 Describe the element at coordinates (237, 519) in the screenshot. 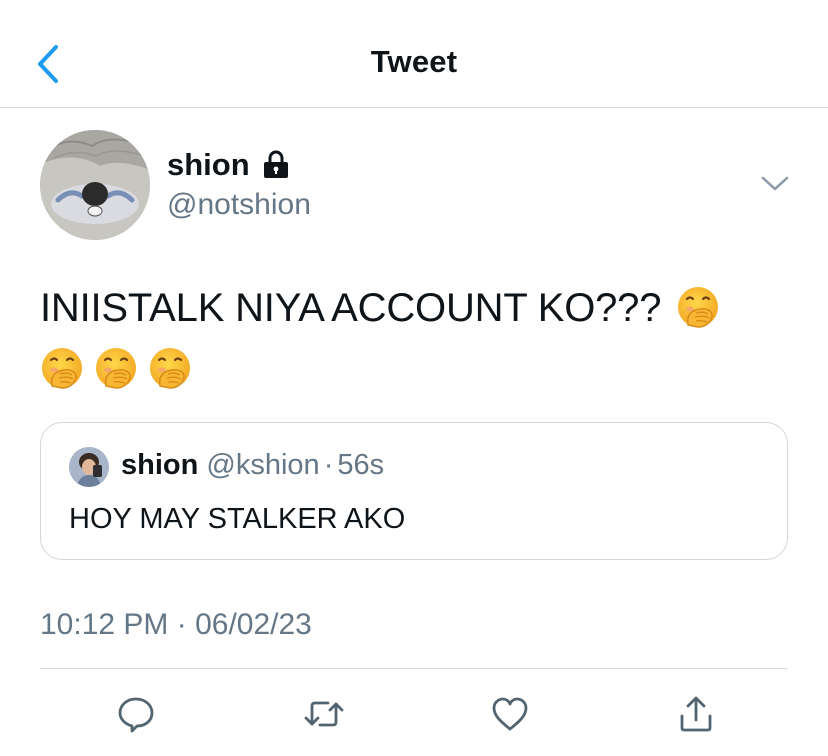

I see `quoted-tweet-text: HOY MAY STALKER AKO` at that location.